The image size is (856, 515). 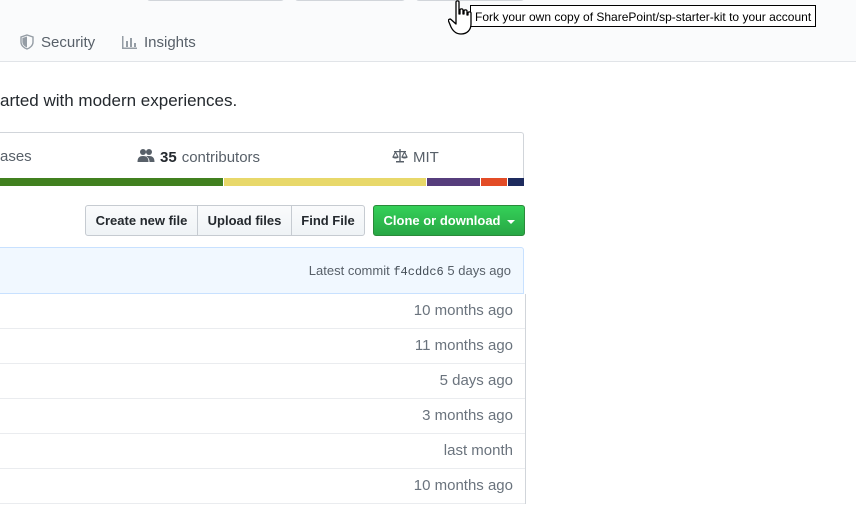 I want to click on table-row: 11 months ago, so click(x=262, y=346).